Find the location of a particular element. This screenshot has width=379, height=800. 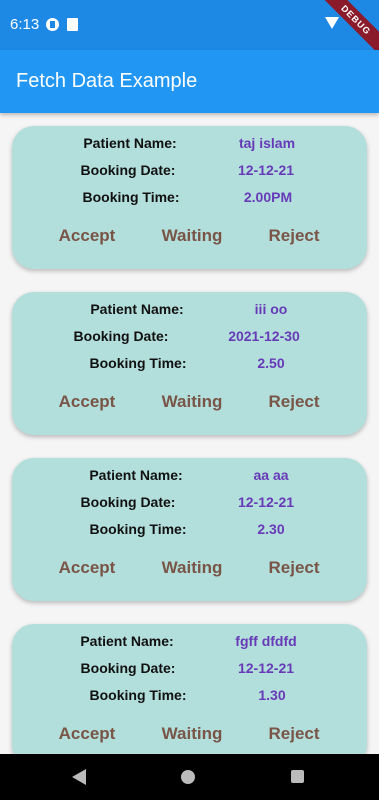

patient-name-value: taj islam is located at coordinates (267, 143).